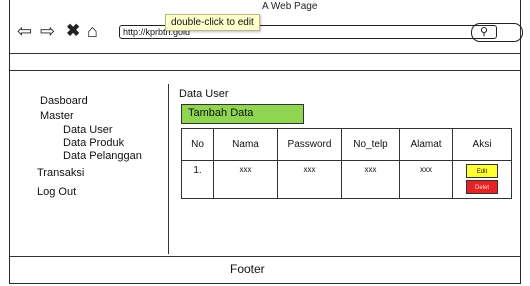  Describe the element at coordinates (245, 179) in the screenshot. I see `cell-nama: xxx` at that location.